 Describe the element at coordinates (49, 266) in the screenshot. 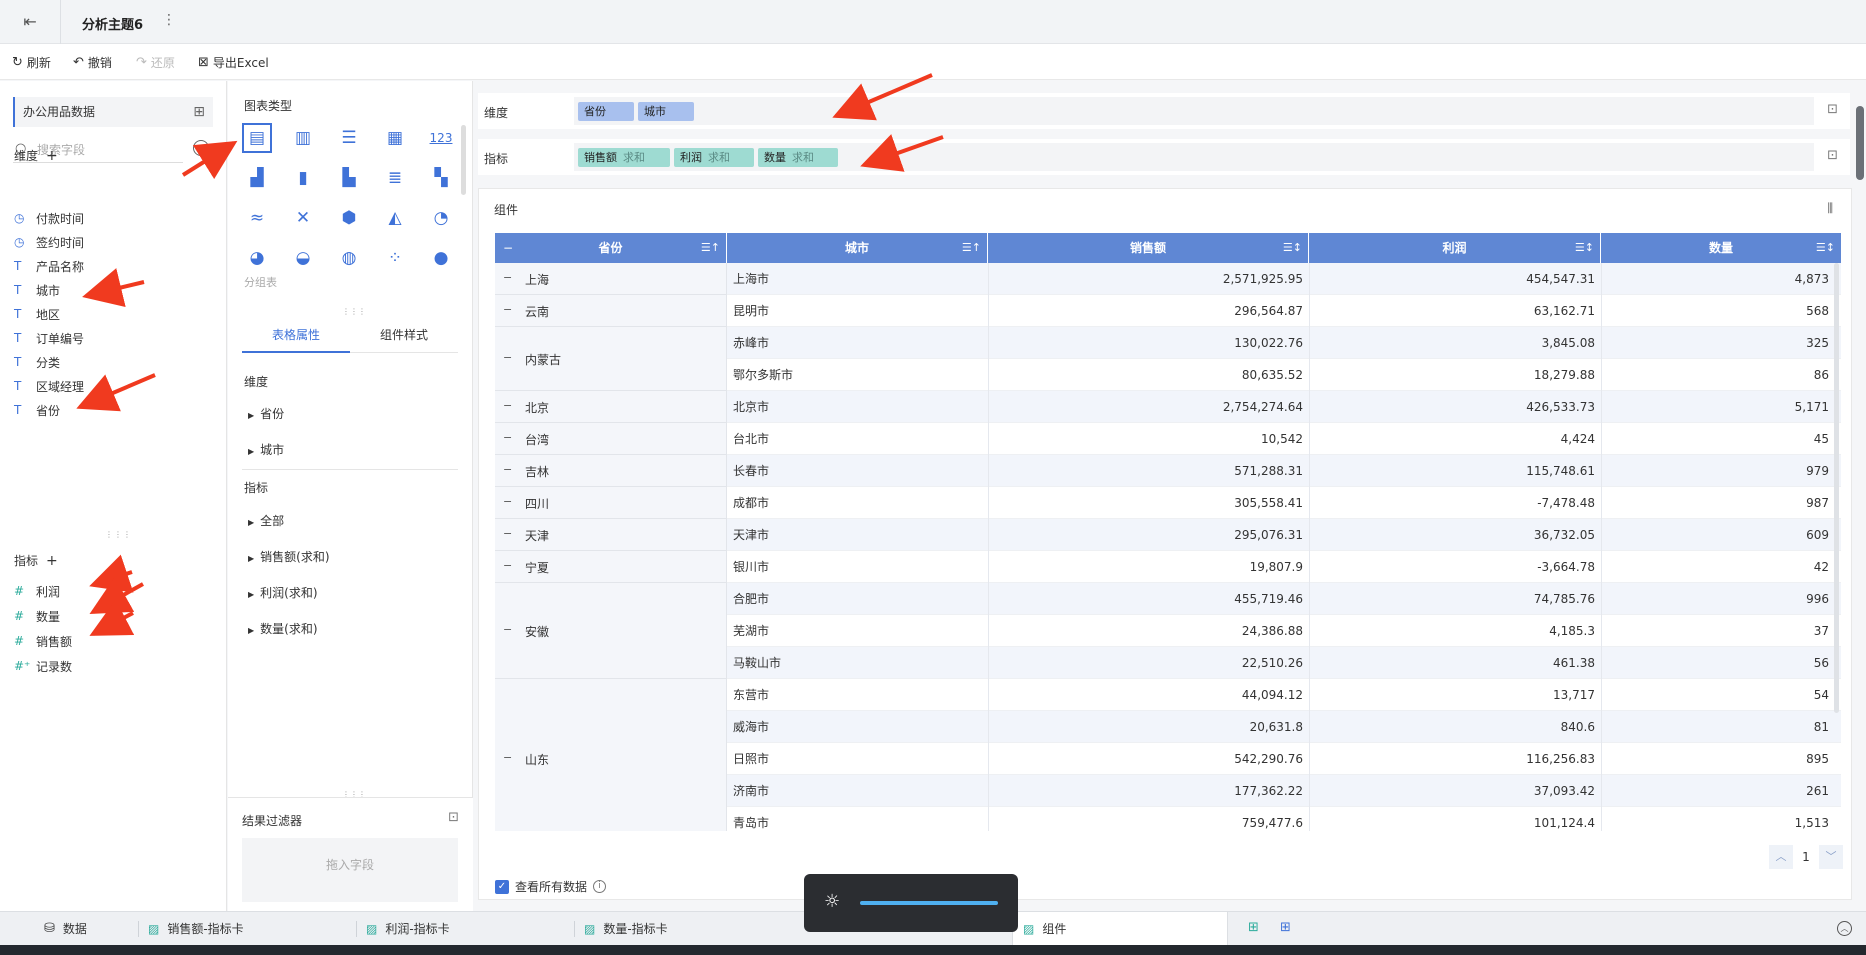

I see `dimension-field: T 产品名称` at that location.